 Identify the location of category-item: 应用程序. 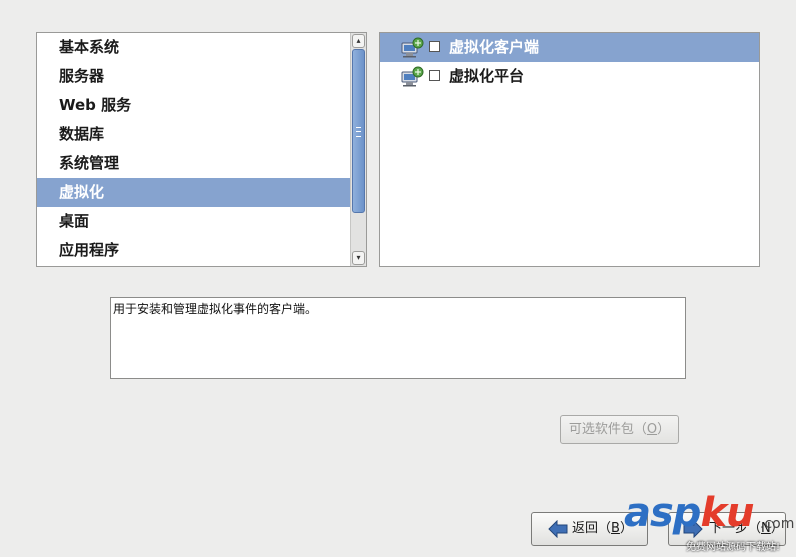
(193, 250).